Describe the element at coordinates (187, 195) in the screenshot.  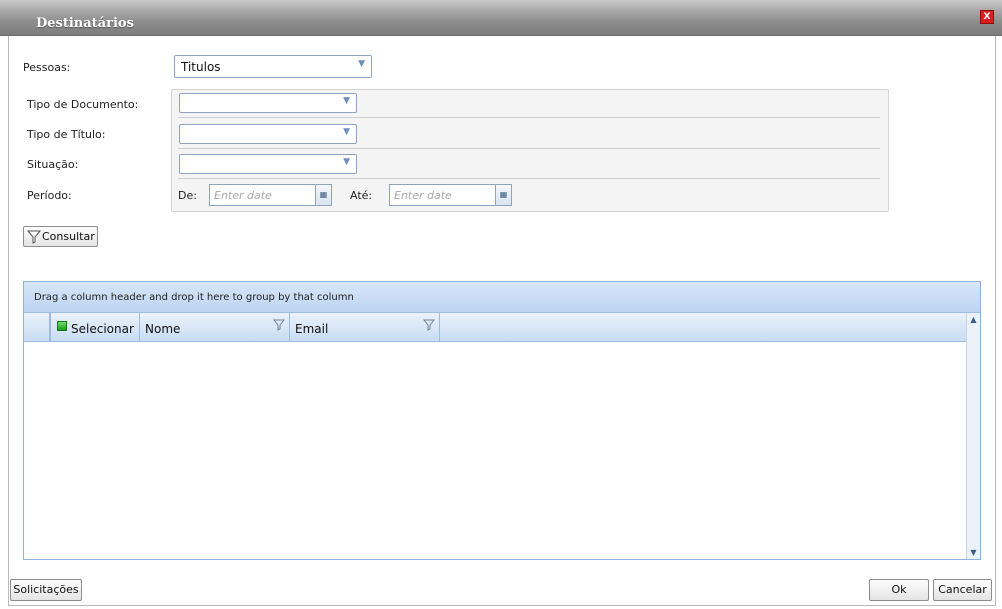
I see `de-label: De:` at that location.